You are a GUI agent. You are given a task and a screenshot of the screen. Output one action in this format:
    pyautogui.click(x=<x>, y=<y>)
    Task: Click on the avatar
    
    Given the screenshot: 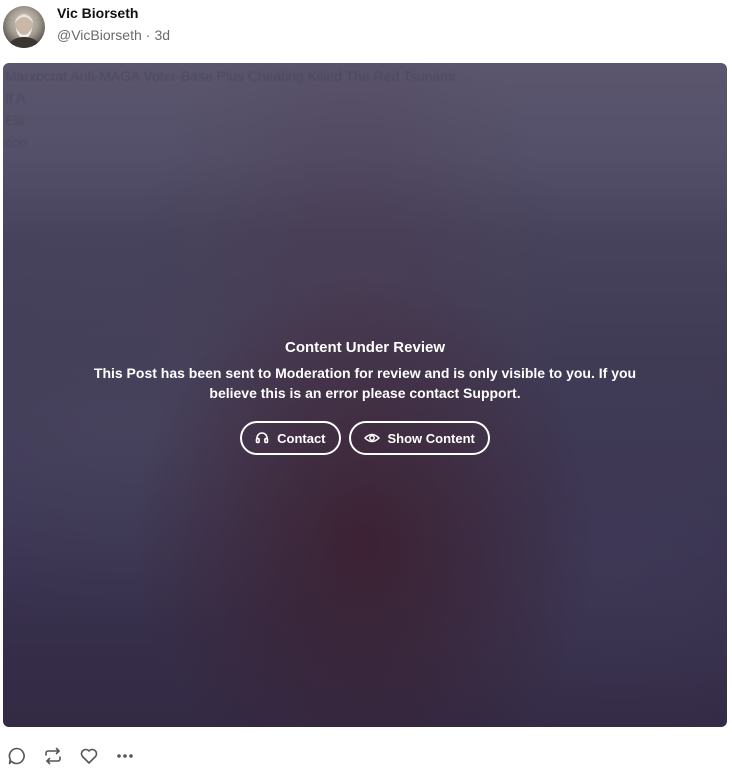 What is the action you would take?
    pyautogui.click(x=24, y=27)
    